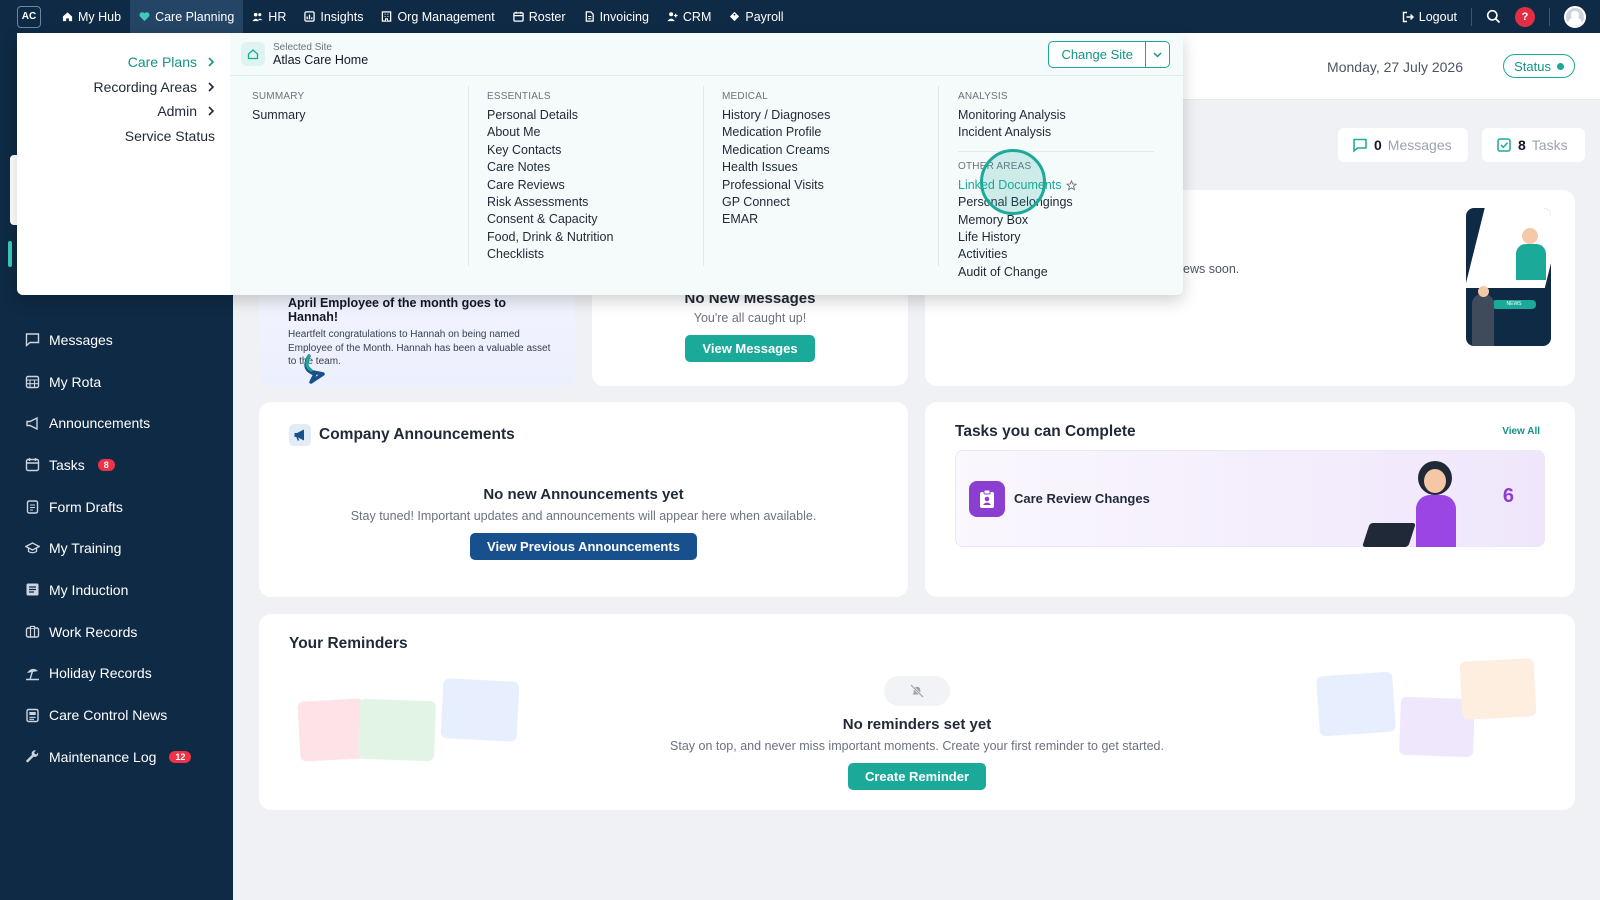 Image resolution: width=1600 pixels, height=900 pixels. Describe the element at coordinates (1514, 304) in the screenshot. I see `news-banner: NEWS` at that location.